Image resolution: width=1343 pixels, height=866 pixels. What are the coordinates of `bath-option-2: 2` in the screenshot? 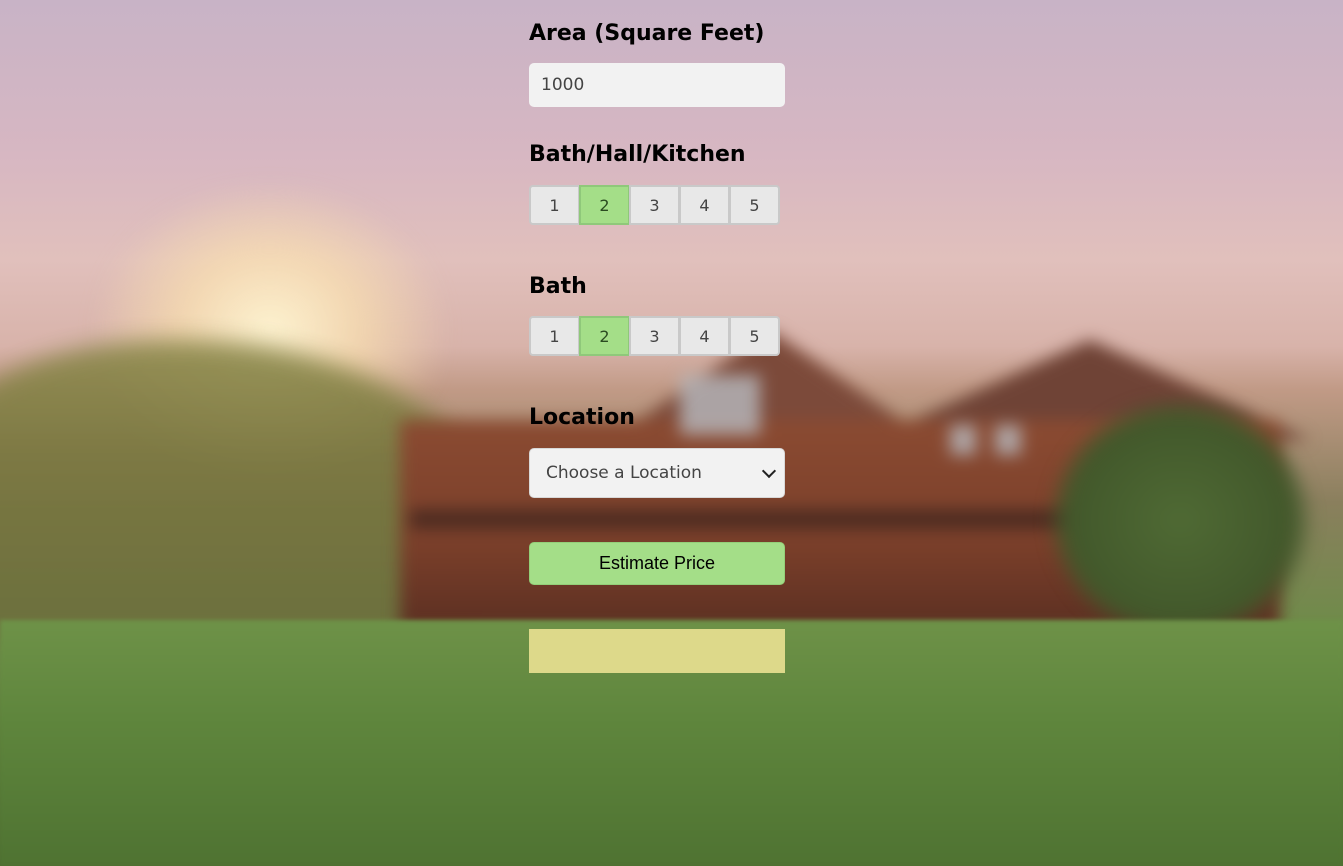 It's located at (604, 336).